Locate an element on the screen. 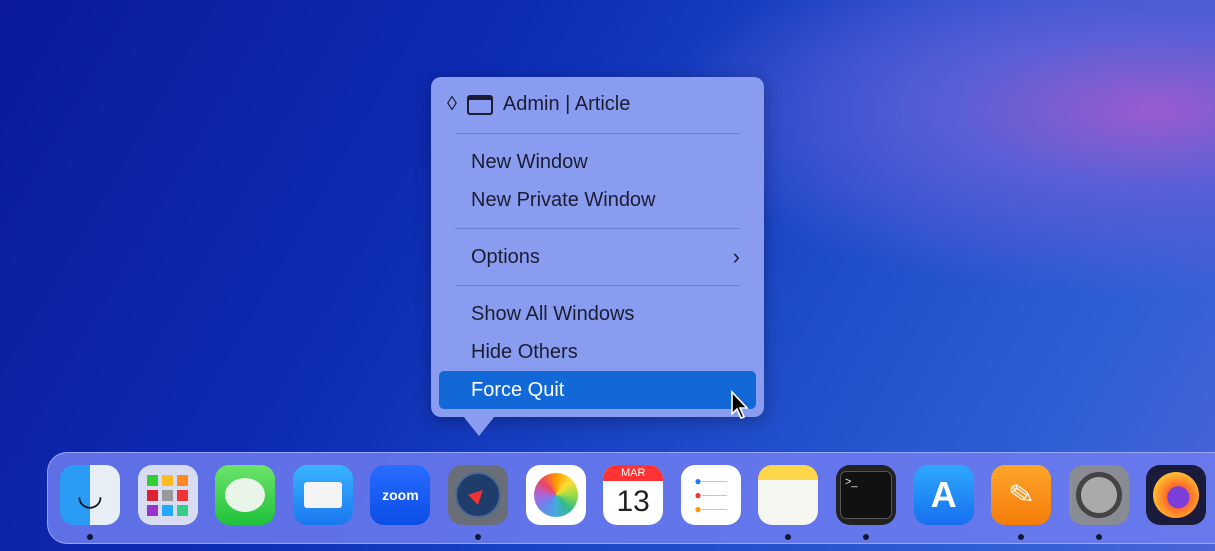 The image size is (1215, 551). menu-item-show-all-windows: Show All Windows is located at coordinates (597, 314).